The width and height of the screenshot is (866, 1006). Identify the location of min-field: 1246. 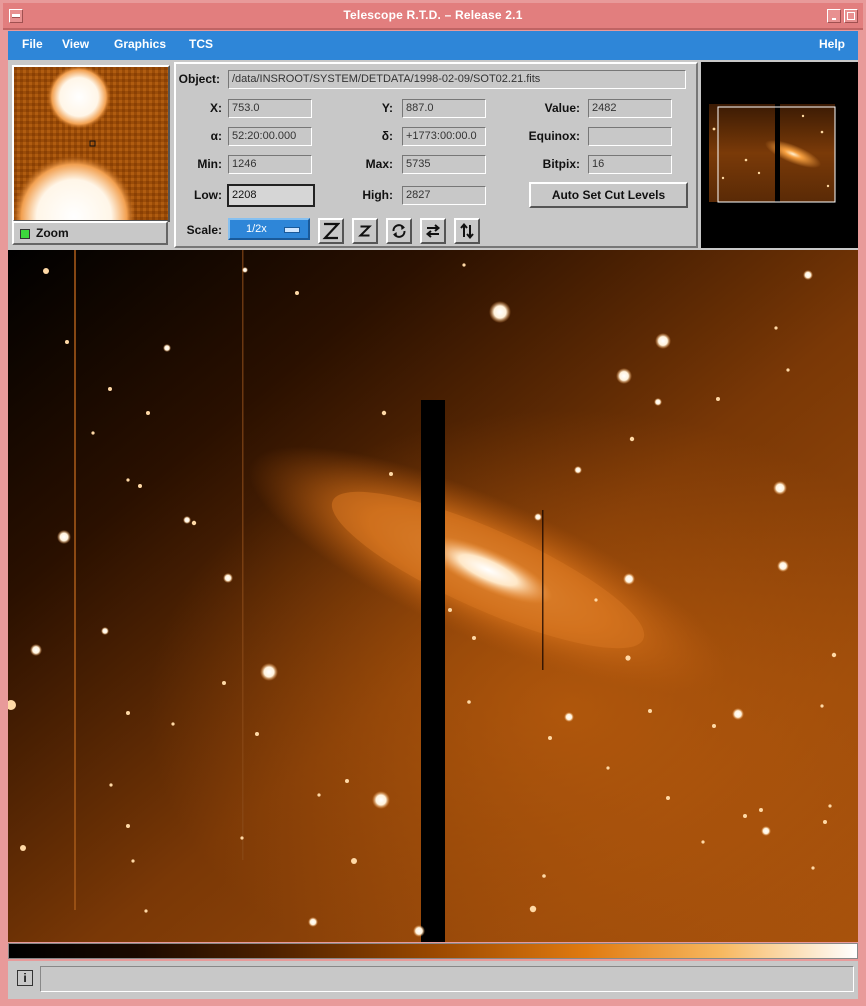
(270, 164).